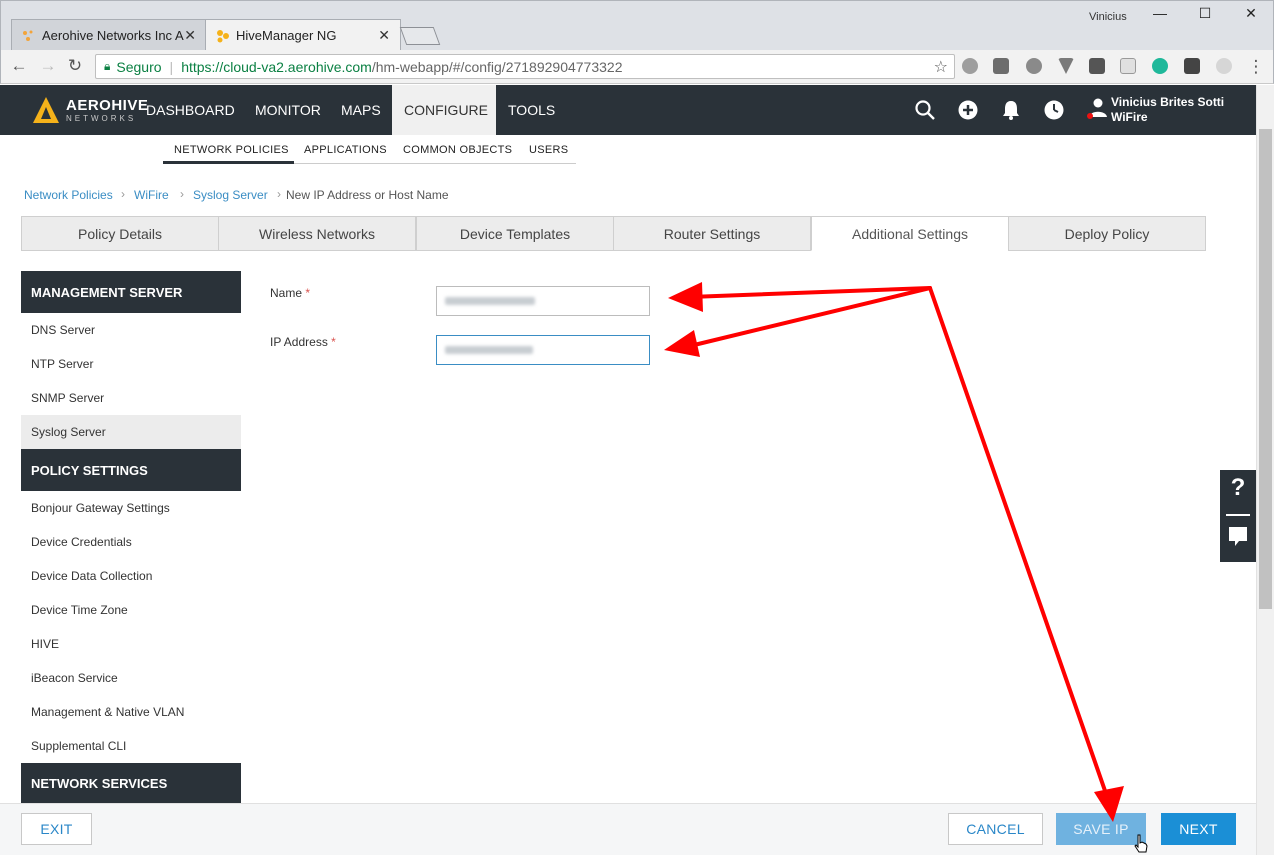  Describe the element at coordinates (367, 195) in the screenshot. I see `breadcrumb-current: New IP Address or Host Name` at that location.